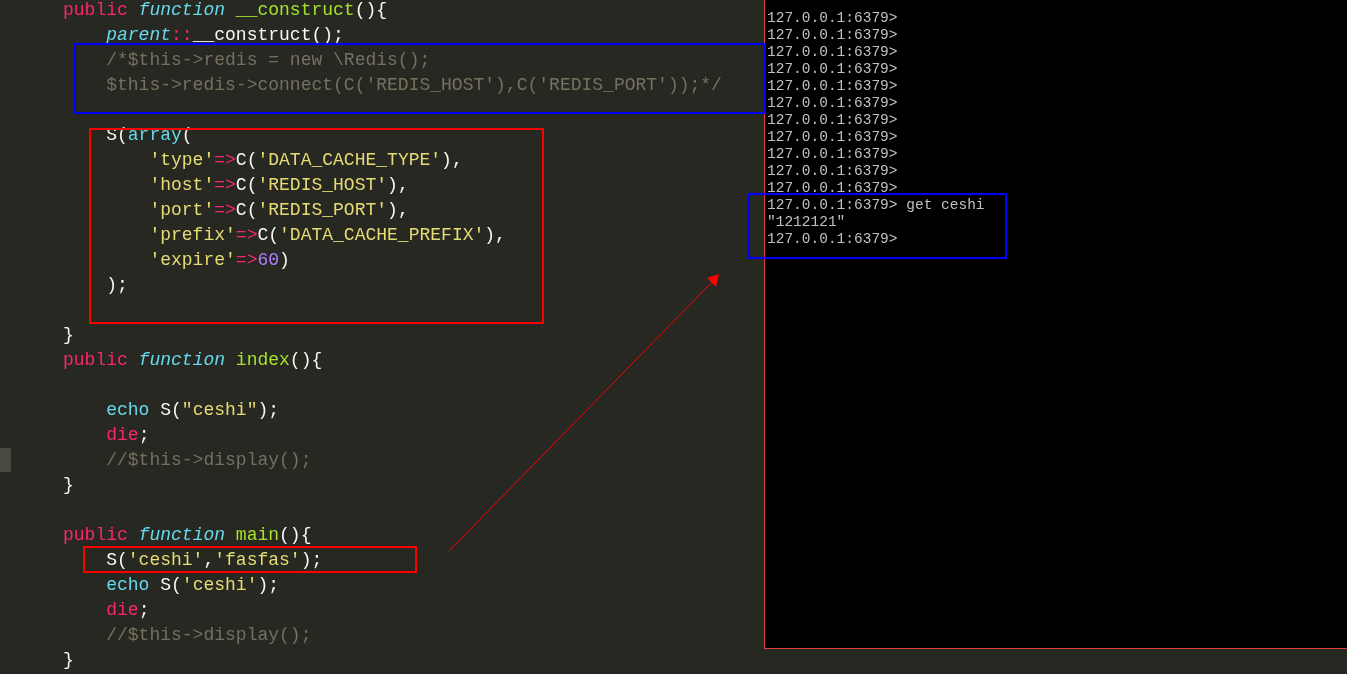 This screenshot has height=674, width=1347. I want to click on code-line: public function main(){, so click(187, 535).